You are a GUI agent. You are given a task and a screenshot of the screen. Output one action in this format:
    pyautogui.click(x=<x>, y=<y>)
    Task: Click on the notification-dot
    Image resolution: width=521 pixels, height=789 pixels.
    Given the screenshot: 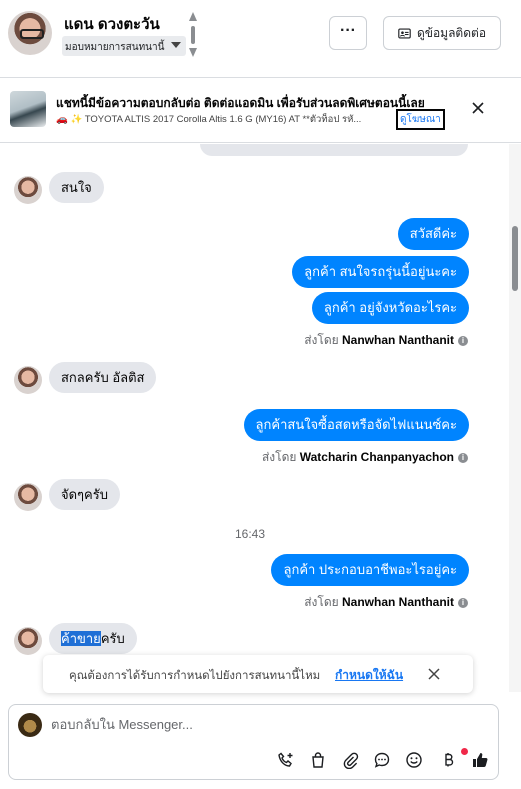 What is the action you would take?
    pyautogui.click(x=464, y=751)
    